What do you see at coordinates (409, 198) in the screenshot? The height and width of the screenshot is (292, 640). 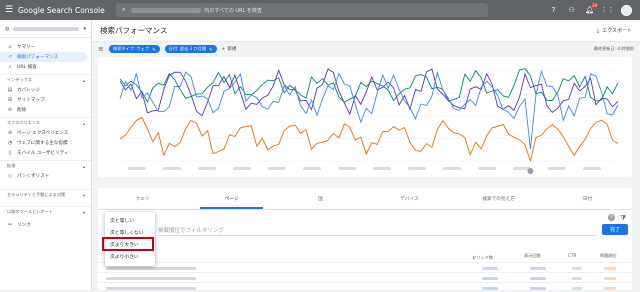 I see `tab-device: デバイス` at bounding box center [409, 198].